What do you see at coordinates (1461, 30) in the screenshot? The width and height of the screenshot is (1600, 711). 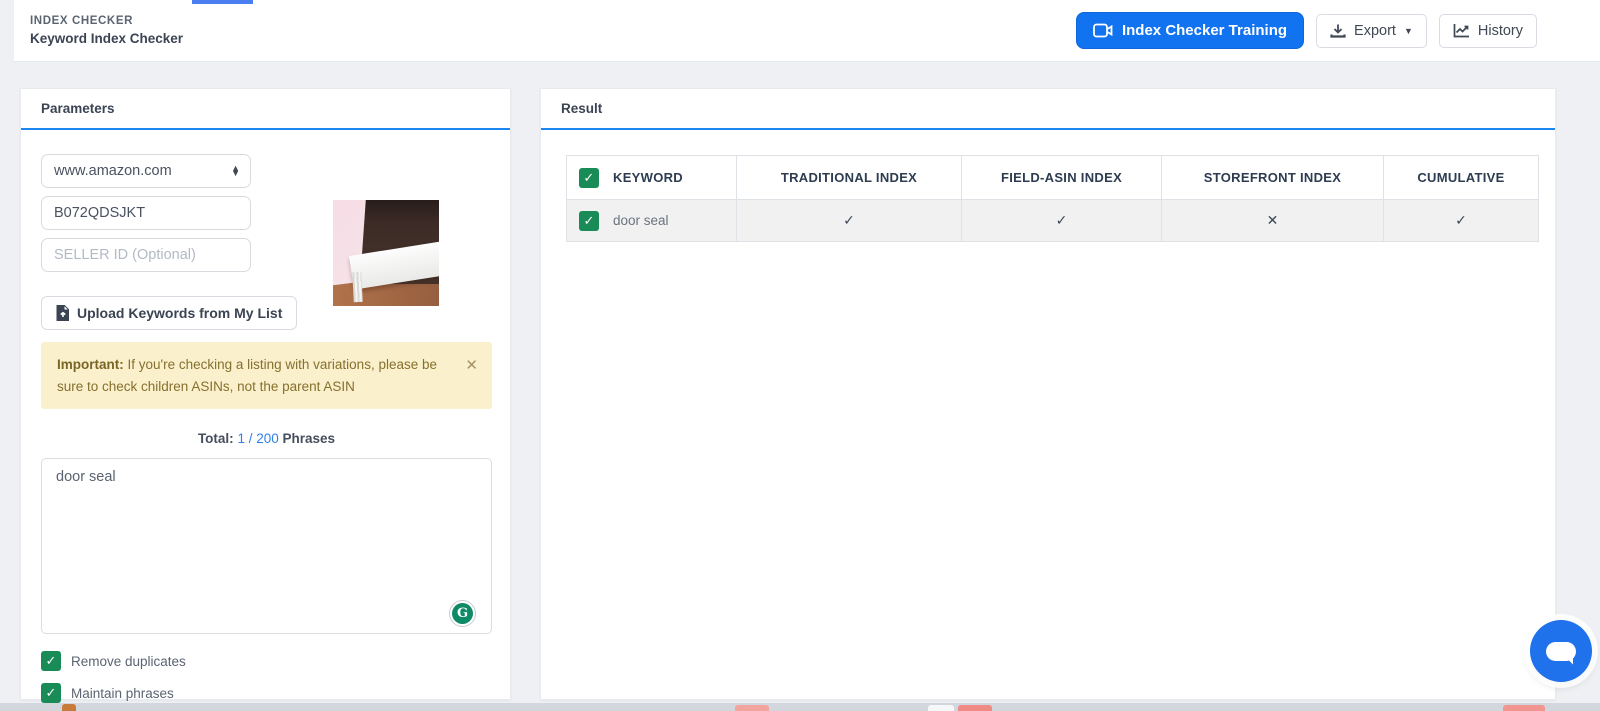 I see `history-chart-icon` at bounding box center [1461, 30].